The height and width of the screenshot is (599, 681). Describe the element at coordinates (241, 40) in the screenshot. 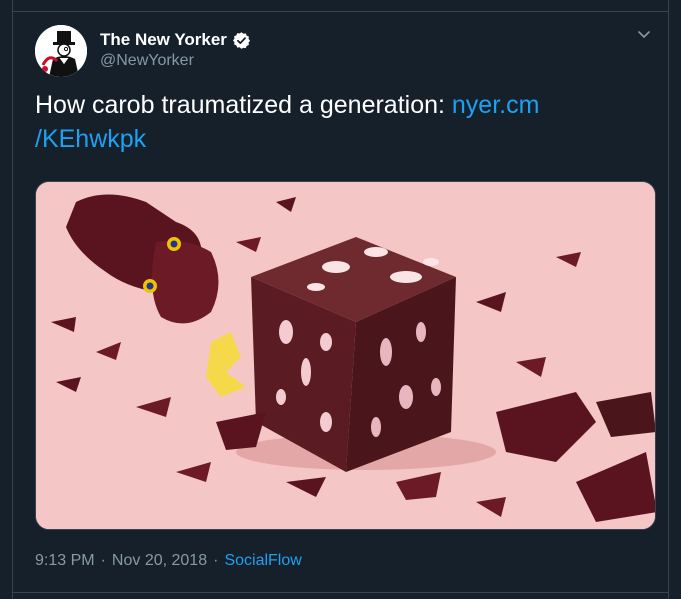

I see `verified-badge-icon` at that location.